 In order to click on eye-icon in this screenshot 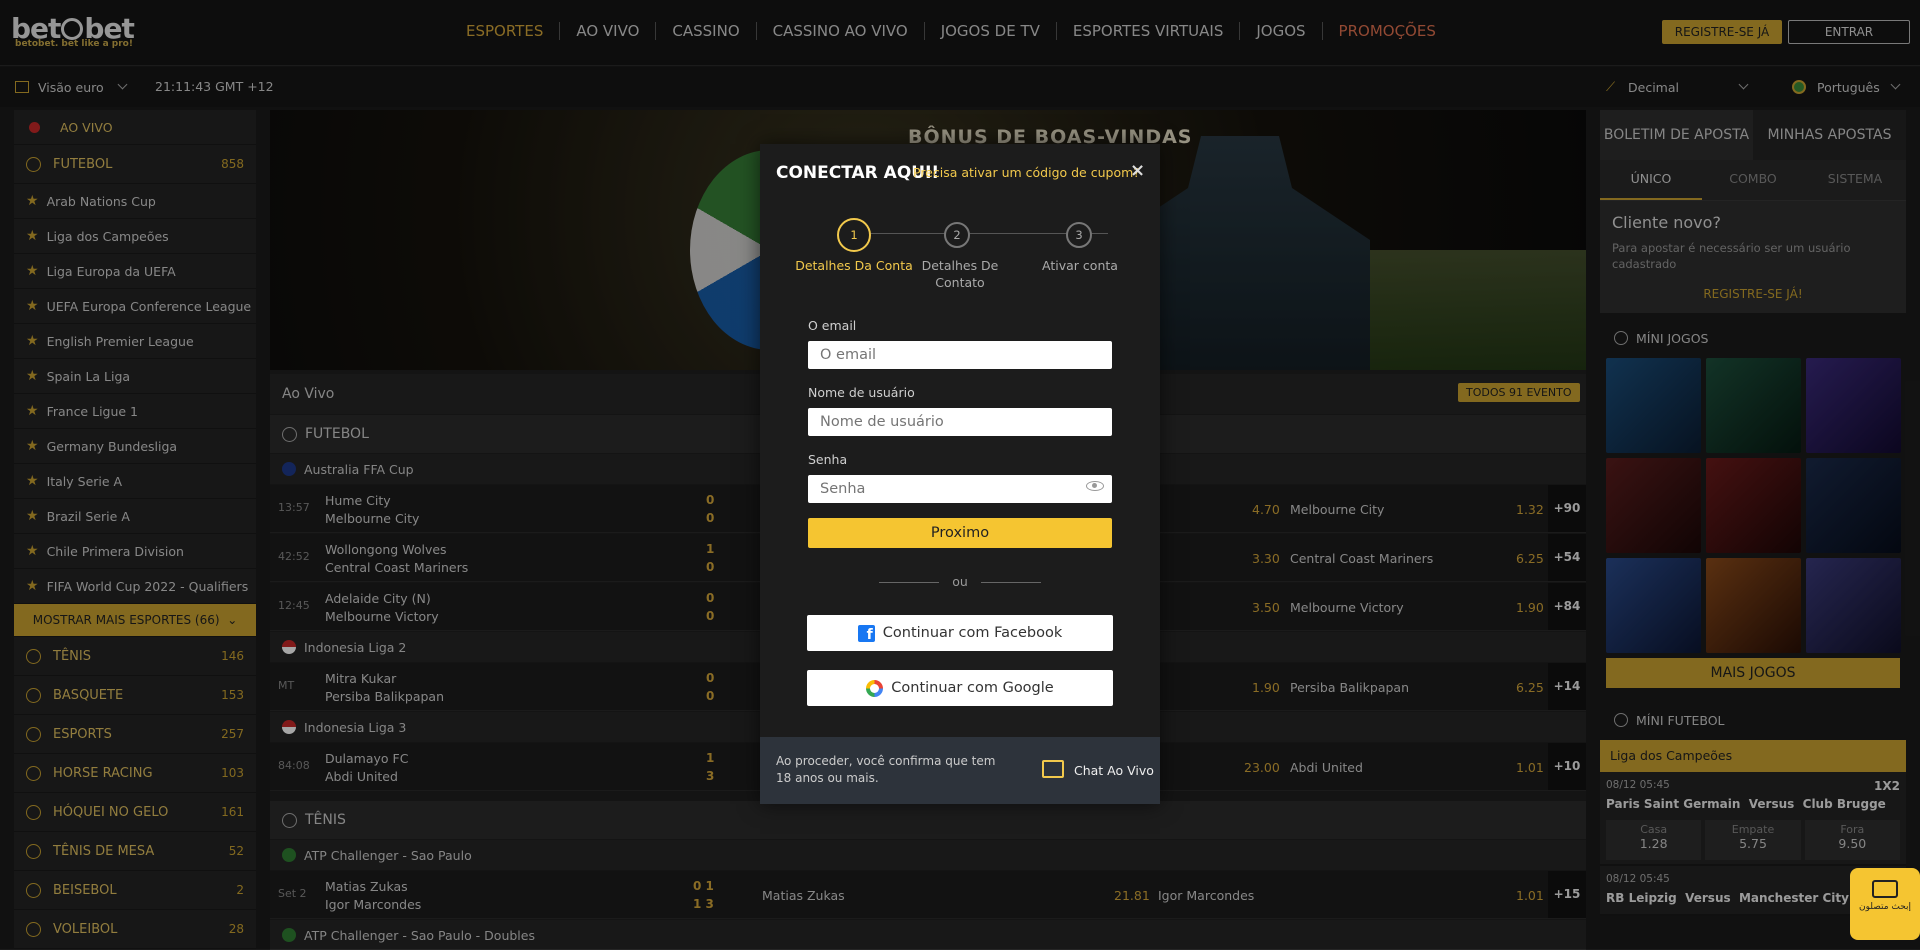, I will do `click(1095, 486)`.